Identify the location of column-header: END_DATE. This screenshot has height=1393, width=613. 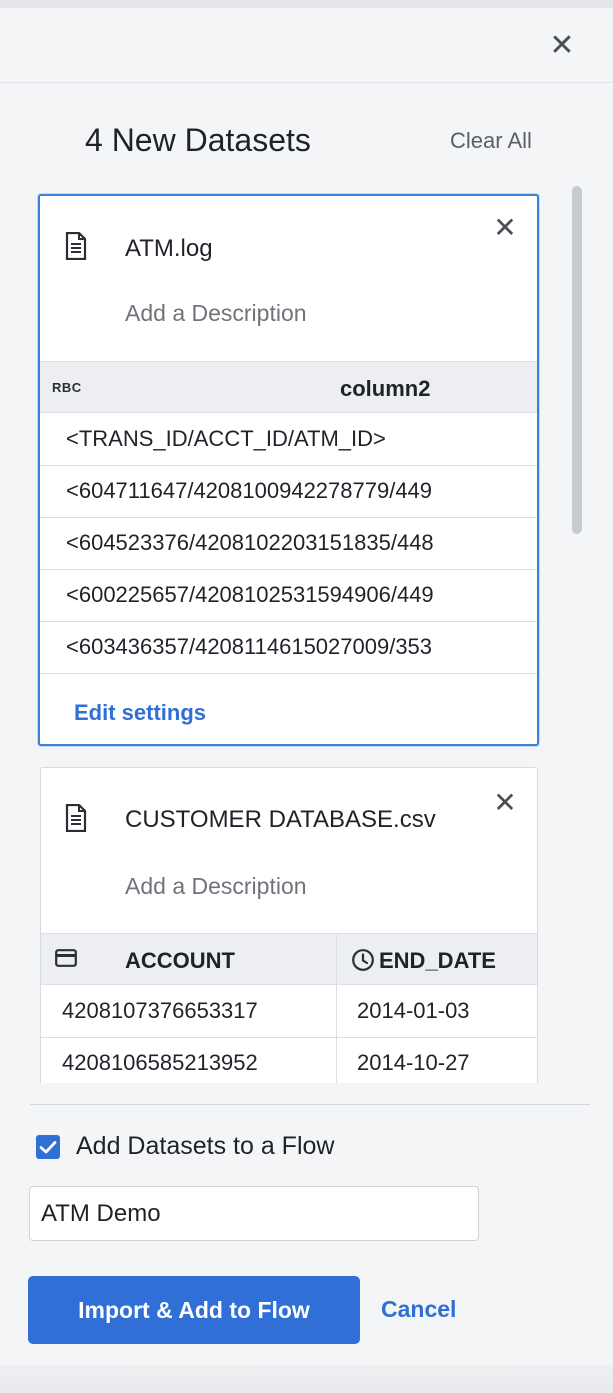
(437, 960).